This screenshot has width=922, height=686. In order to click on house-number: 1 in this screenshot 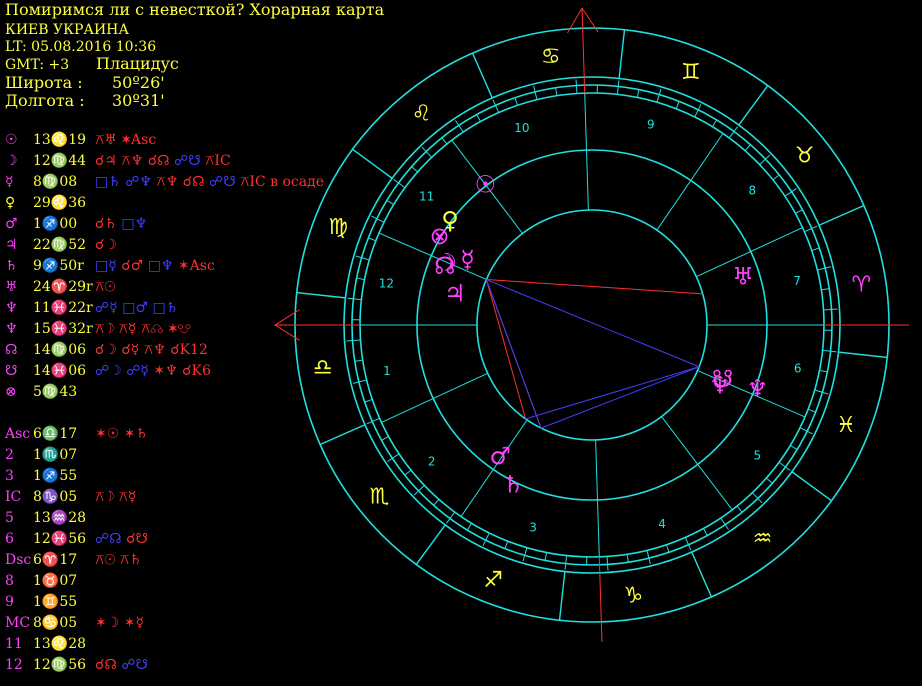, I will do `click(387, 371)`.